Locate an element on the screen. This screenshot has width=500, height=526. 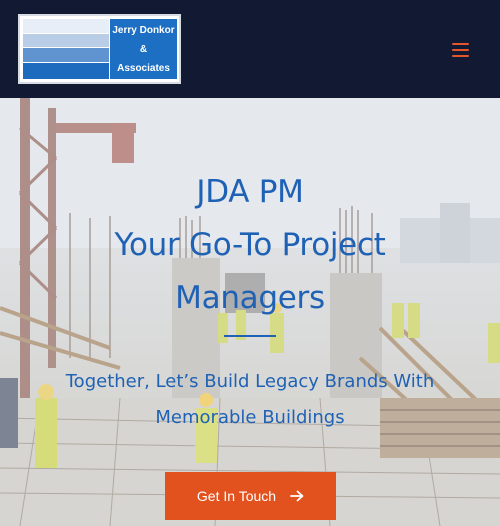
hero-subtitle-line2: Memorable Buildings is located at coordinates (250, 417).